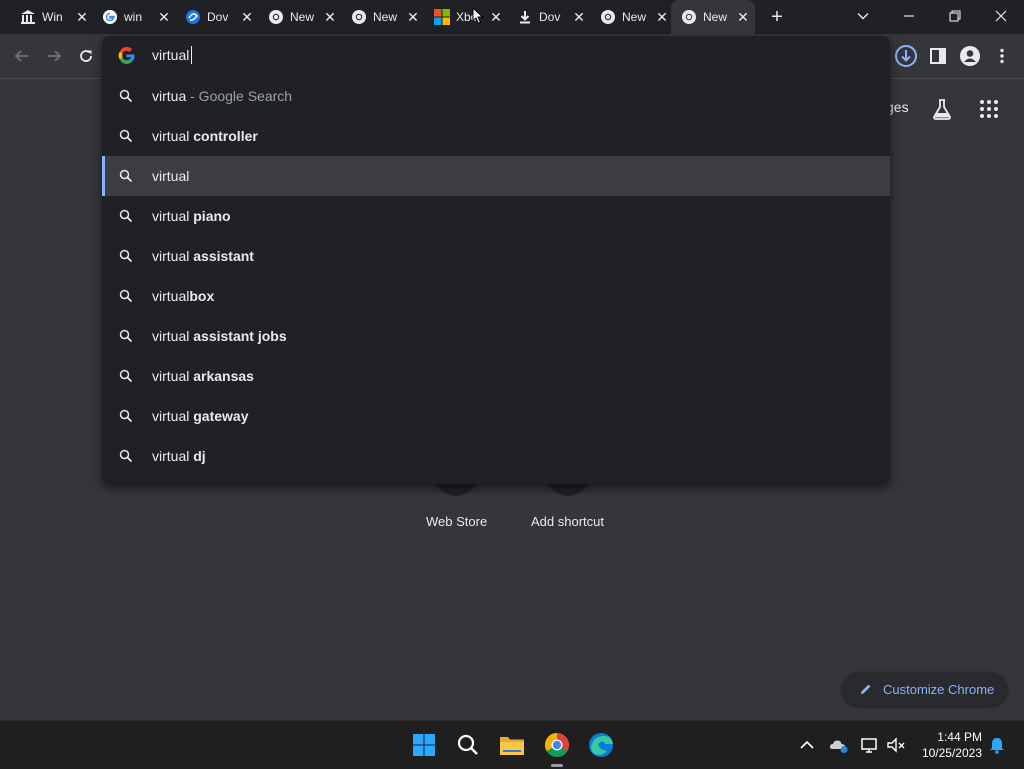 This screenshot has width=1024, height=769. What do you see at coordinates (496, 336) in the screenshot?
I see `suggestion-row: virtual assistant jobs` at bounding box center [496, 336].